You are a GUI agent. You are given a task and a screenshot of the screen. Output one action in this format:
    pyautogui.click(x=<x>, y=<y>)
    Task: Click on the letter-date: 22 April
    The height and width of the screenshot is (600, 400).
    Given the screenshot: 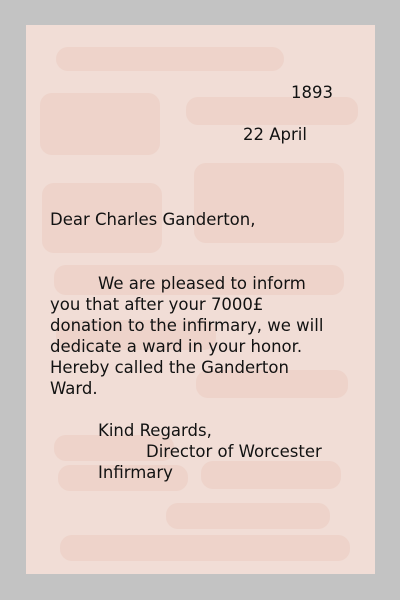 What is the action you would take?
    pyautogui.click(x=275, y=134)
    